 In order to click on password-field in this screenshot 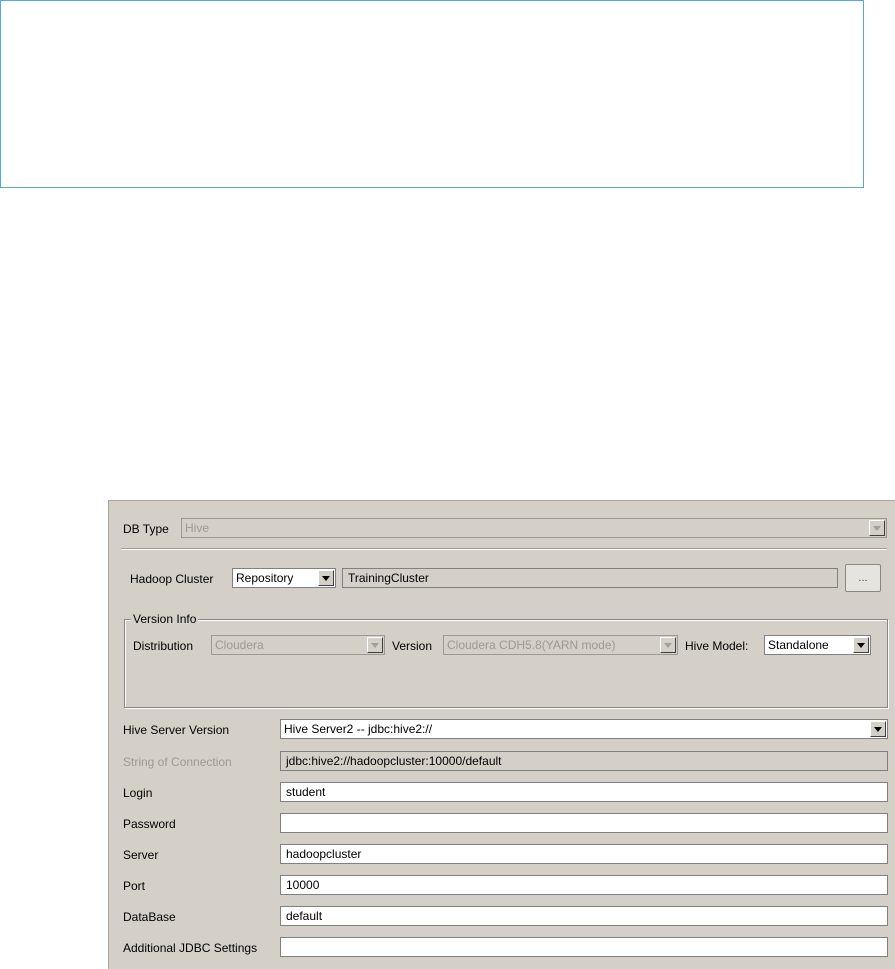, I will do `click(584, 823)`.